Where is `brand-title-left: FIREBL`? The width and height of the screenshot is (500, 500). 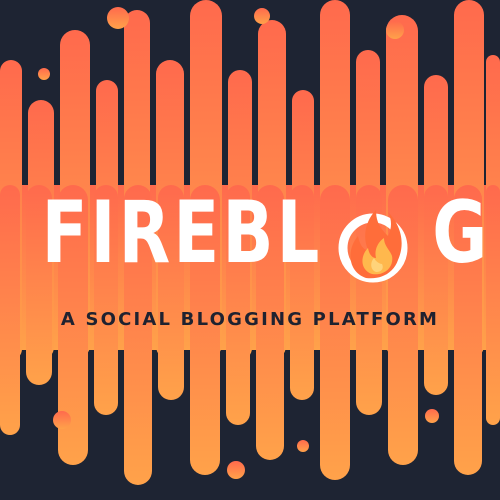
brand-title-left: FIREBL is located at coordinates (182, 233).